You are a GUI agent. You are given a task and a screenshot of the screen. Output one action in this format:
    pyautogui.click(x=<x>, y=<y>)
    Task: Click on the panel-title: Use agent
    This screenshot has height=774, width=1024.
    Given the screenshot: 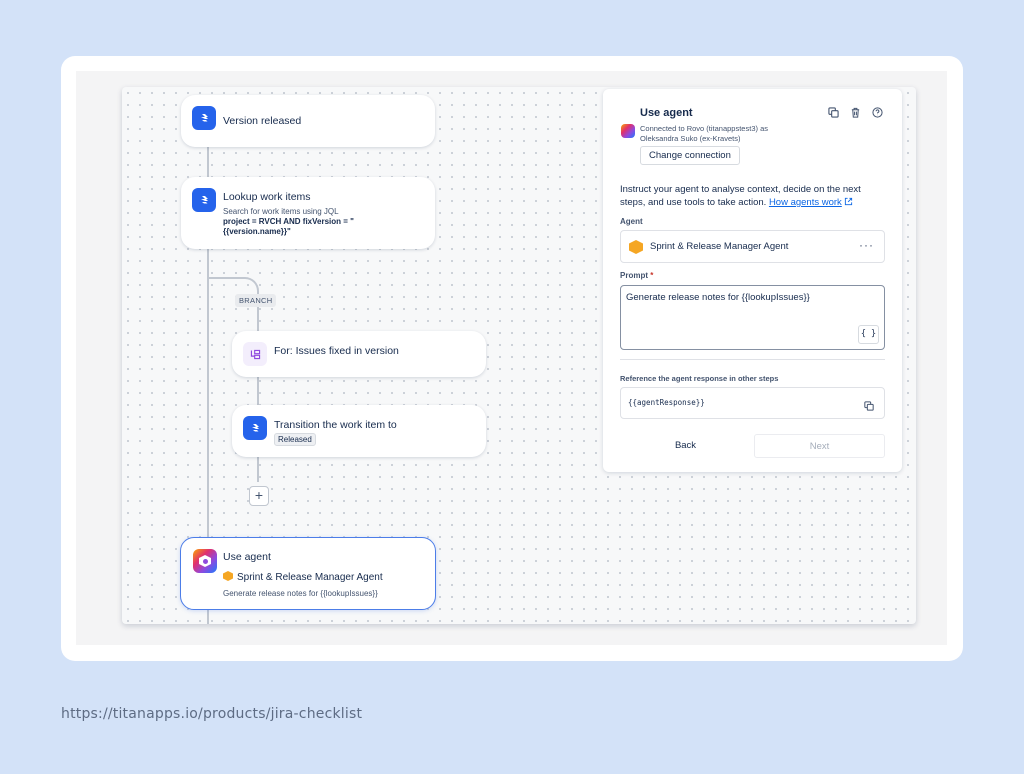 What is the action you would take?
    pyautogui.click(x=666, y=113)
    